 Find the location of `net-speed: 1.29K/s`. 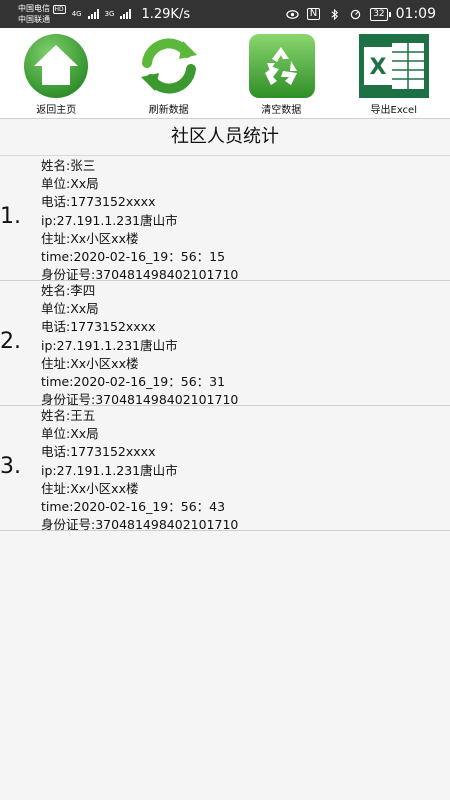

net-speed: 1.29K/s is located at coordinates (166, 14).